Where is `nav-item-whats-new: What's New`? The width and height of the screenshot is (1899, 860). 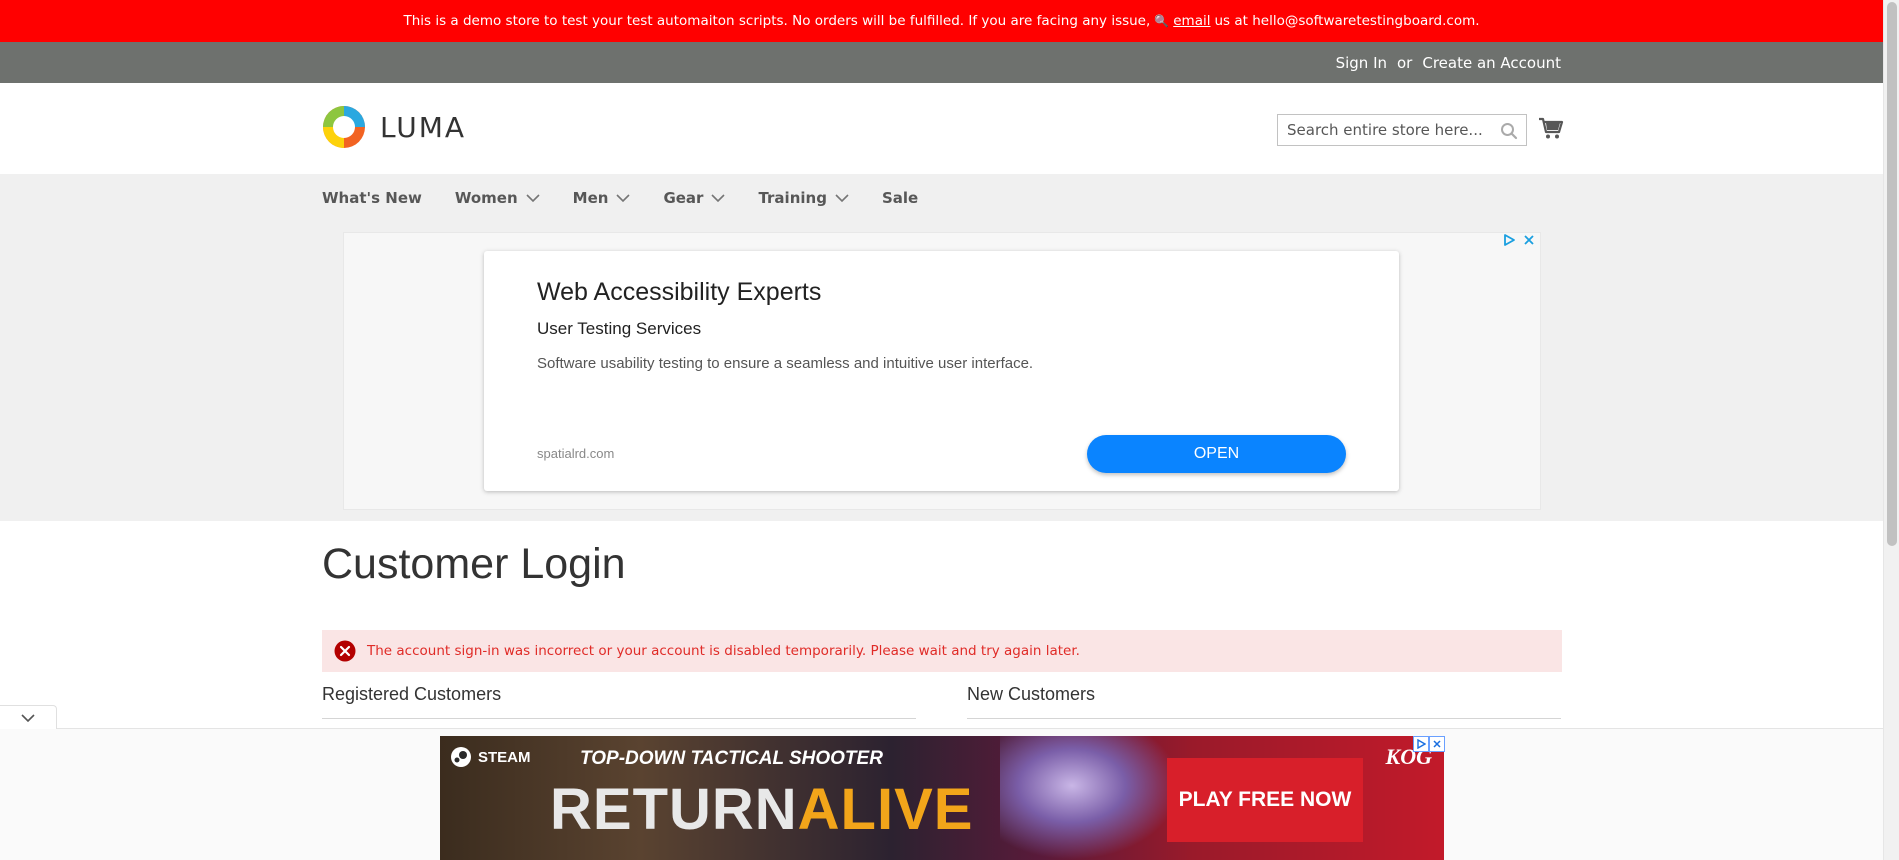 nav-item-whats-new: What's New is located at coordinates (372, 198).